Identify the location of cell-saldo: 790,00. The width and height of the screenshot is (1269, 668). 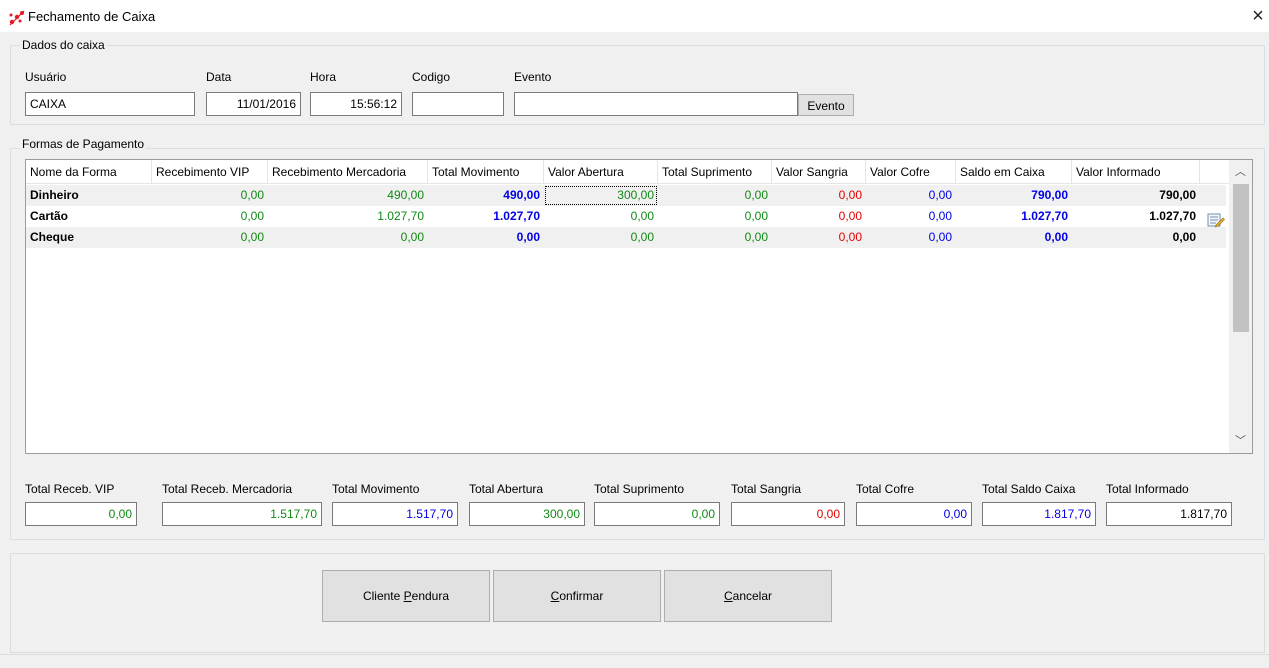
(1049, 195).